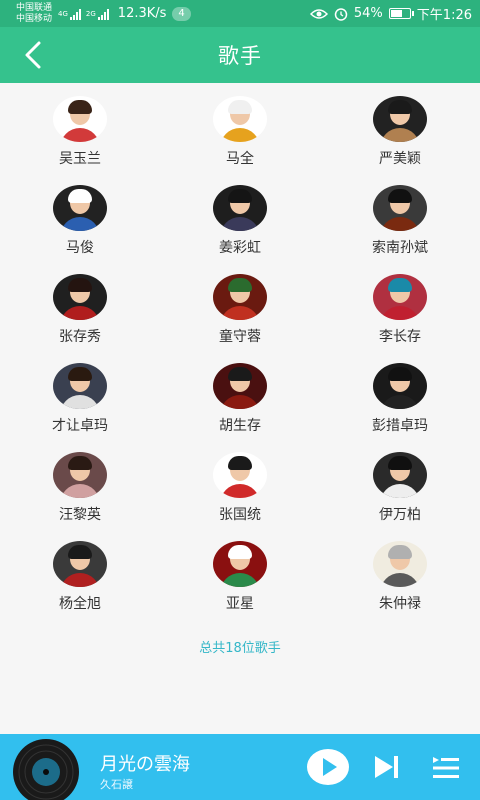 This screenshot has width=480, height=800. I want to click on singer-name: 李长存, so click(400, 337).